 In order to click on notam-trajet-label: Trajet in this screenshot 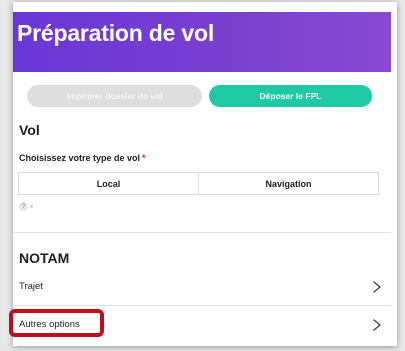, I will do `click(31, 286)`.